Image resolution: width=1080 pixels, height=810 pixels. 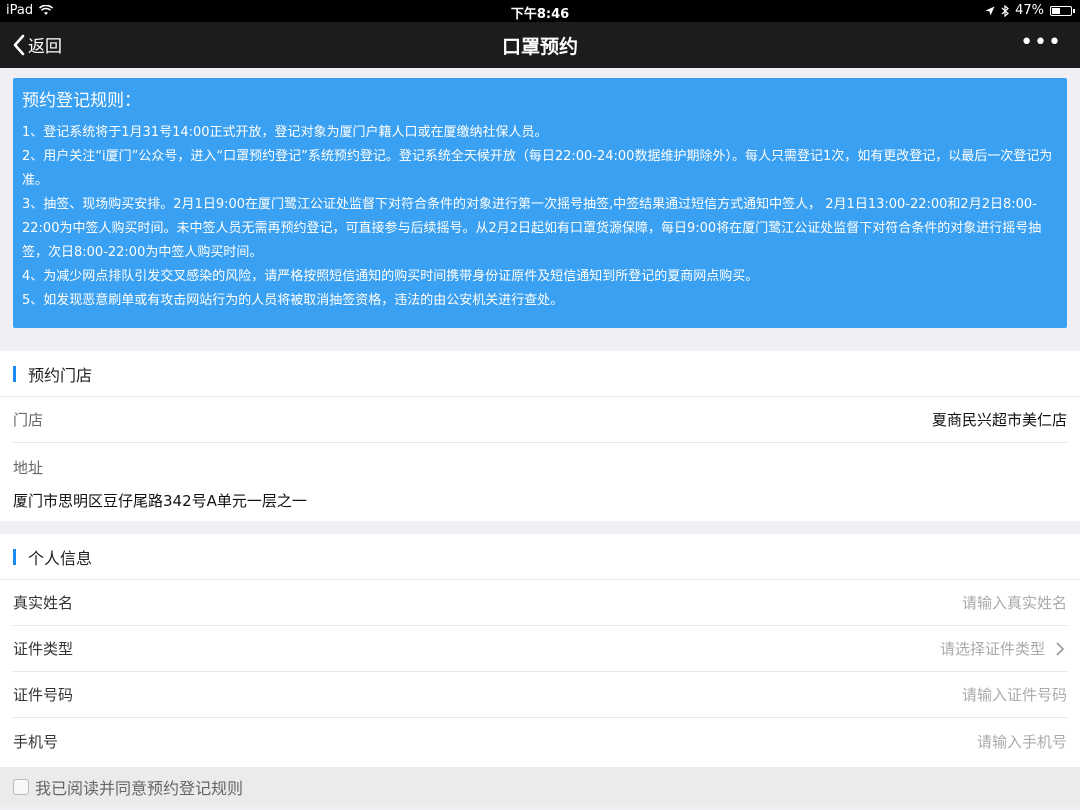 What do you see at coordinates (540, 603) in the screenshot?
I see `name-row: 真实姓名 请输入真实姓名` at bounding box center [540, 603].